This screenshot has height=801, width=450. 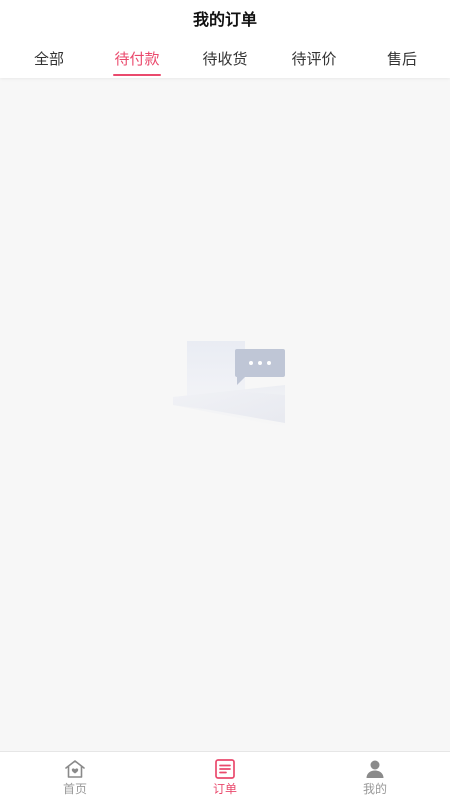 What do you see at coordinates (225, 39) in the screenshot?
I see `header: 我的订单 全部 待付款 待收货 待评价 售后` at bounding box center [225, 39].